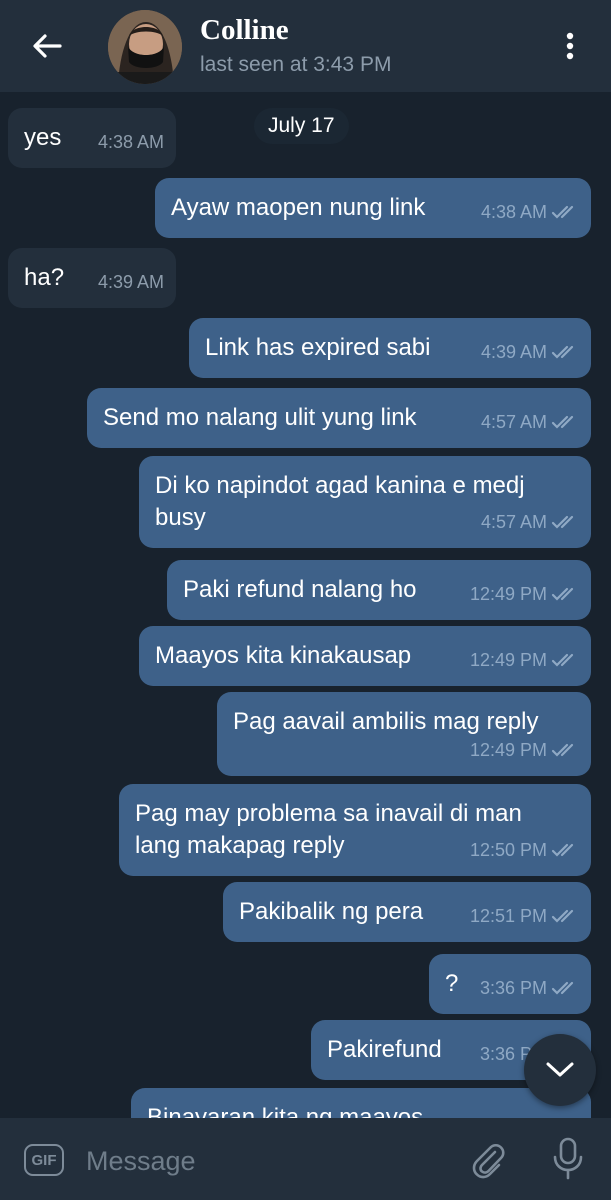 Image resolution: width=611 pixels, height=1200 pixels. I want to click on message-composer: GIF, so click(305, 1159).